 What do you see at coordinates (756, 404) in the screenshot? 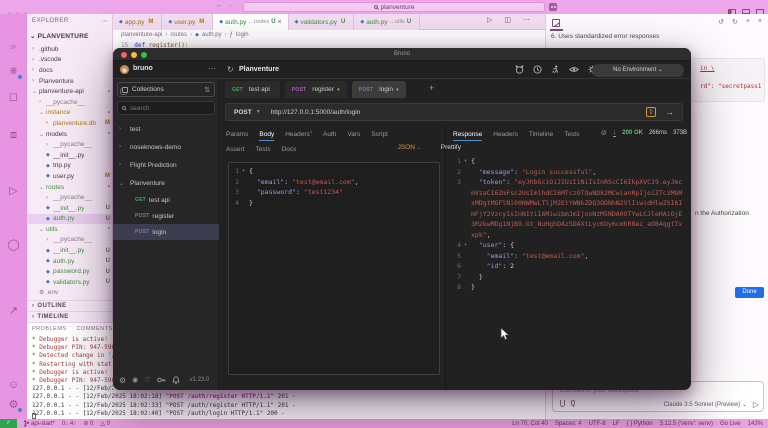
I see `send-icon: ▷` at bounding box center [756, 404].